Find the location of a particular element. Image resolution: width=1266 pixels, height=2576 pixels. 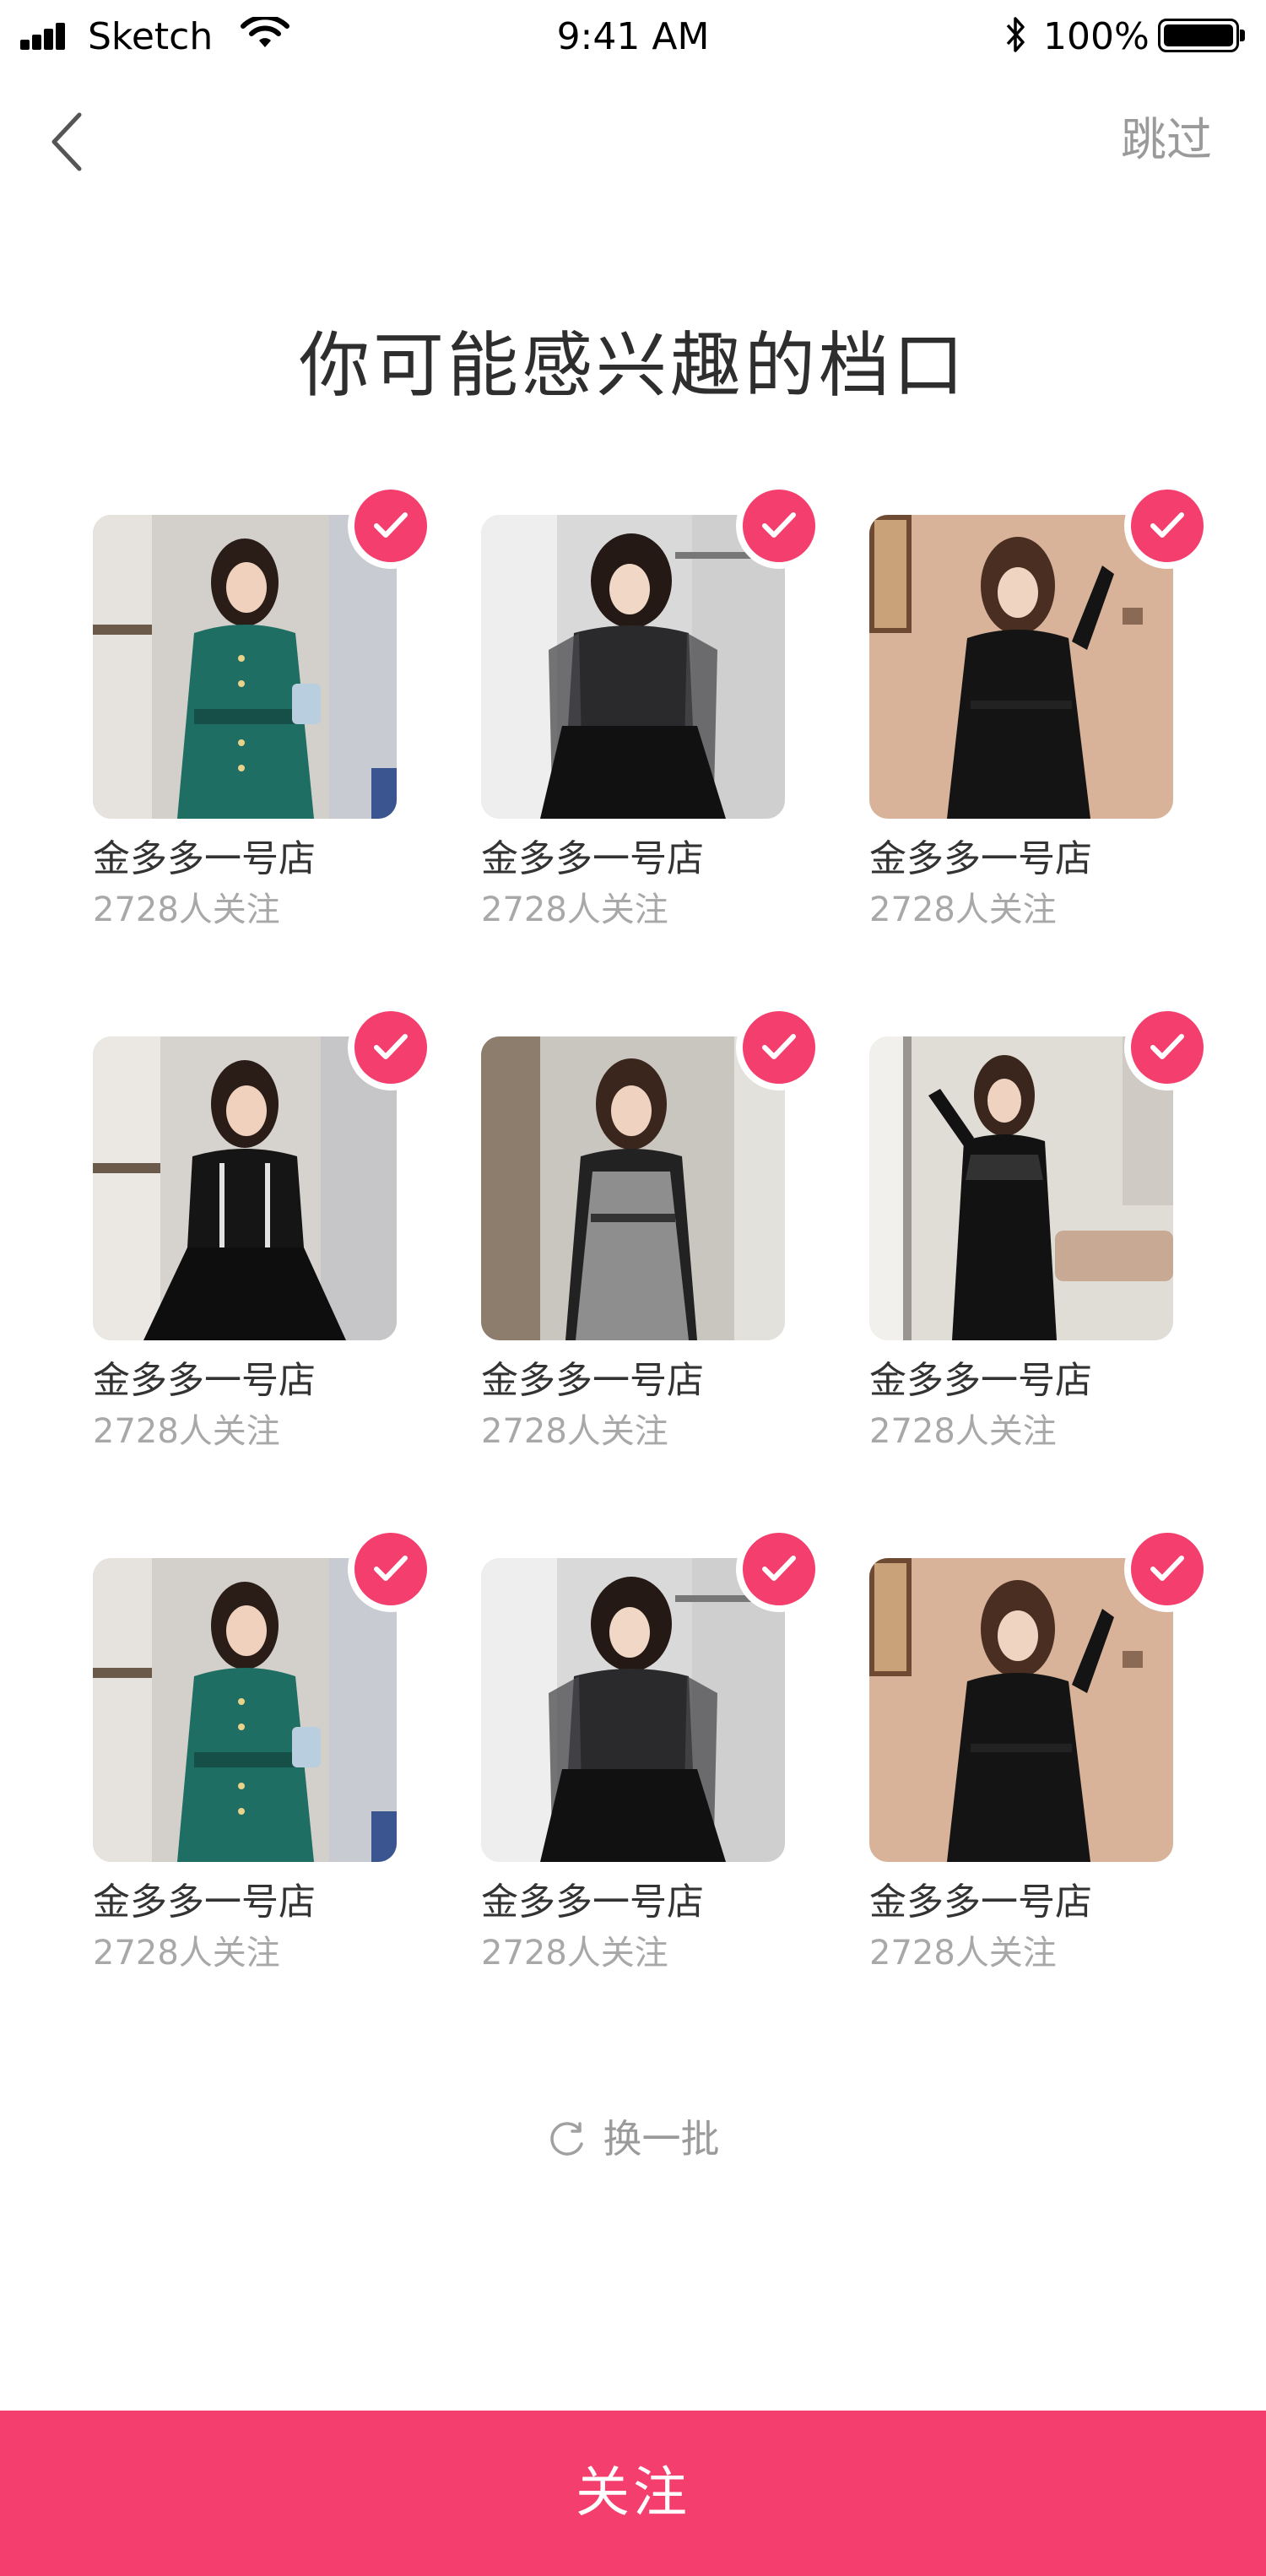

battery-icon is located at coordinates (1201, 35).